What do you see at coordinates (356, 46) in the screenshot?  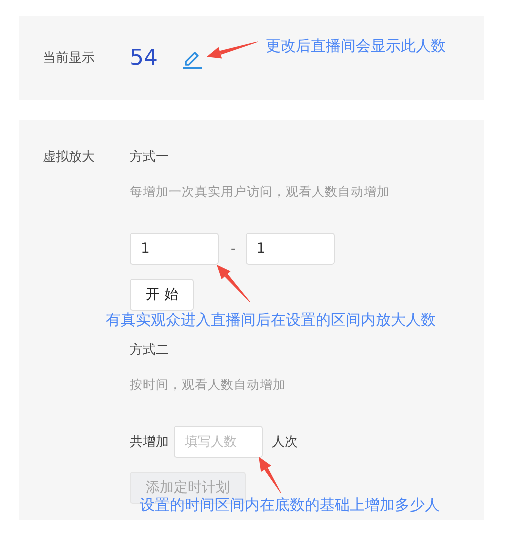 I see `annotation-text: 更改后直播间会显示此人数` at bounding box center [356, 46].